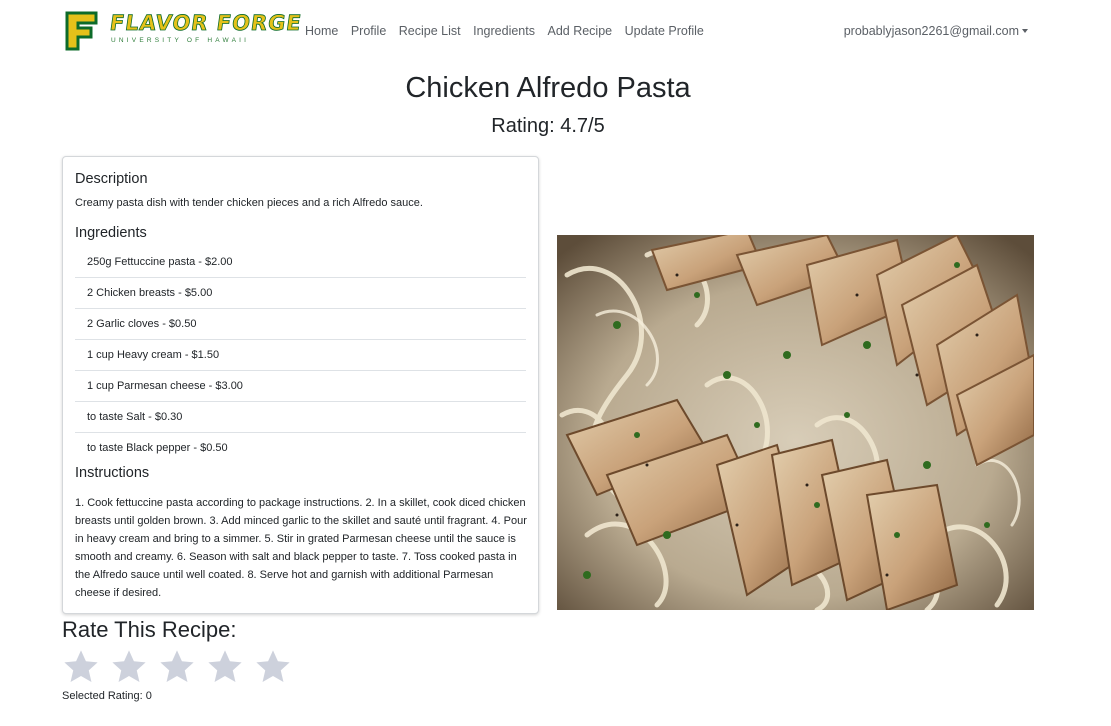 The width and height of the screenshot is (1111, 726). Describe the element at coordinates (1025, 31) in the screenshot. I see `caret-down-icon` at that location.